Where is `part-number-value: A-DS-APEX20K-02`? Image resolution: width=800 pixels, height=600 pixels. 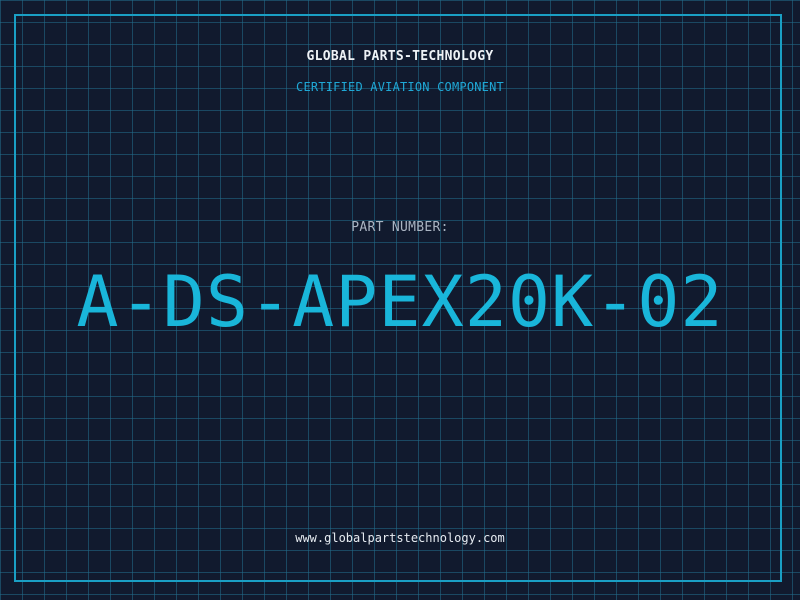 part-number-value: A-DS-APEX20K-02 is located at coordinates (400, 302).